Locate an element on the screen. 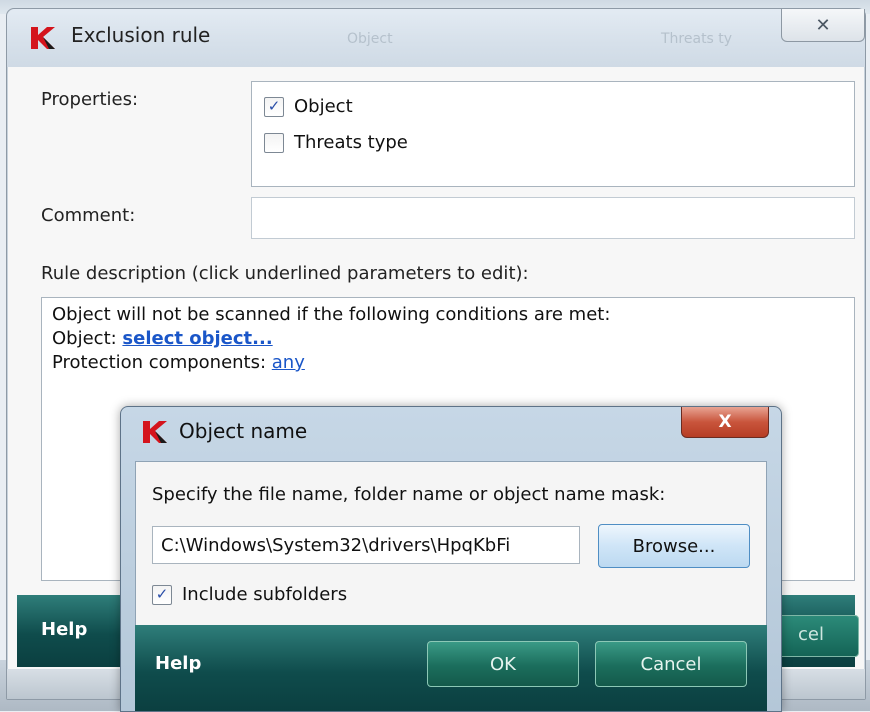 Image resolution: width=870 pixels, height=712 pixels. object-checkbox-row: ✓ Object is located at coordinates (308, 106).